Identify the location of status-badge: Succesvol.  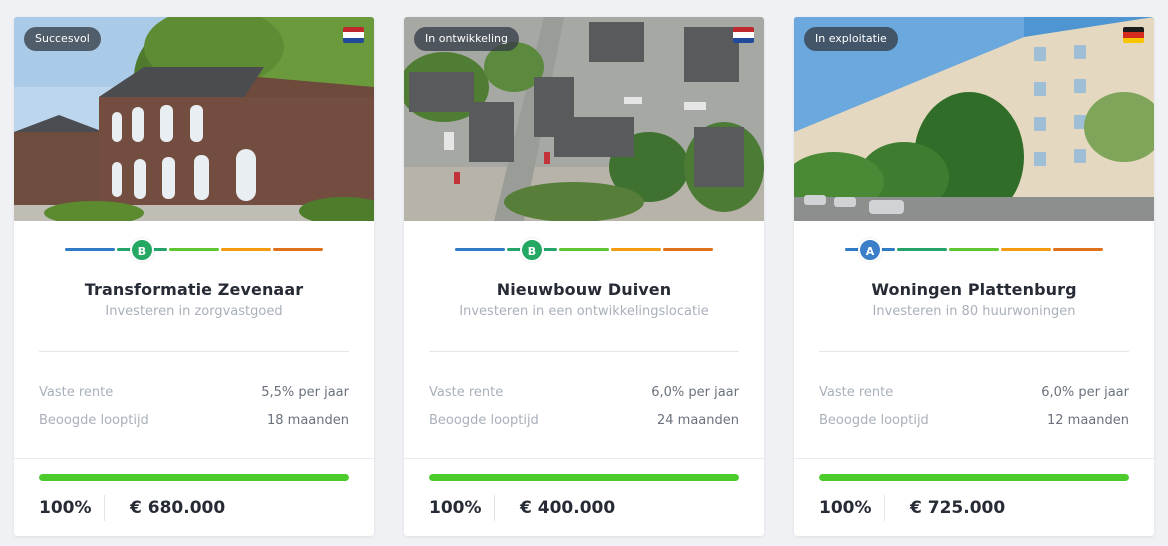
(62, 39).